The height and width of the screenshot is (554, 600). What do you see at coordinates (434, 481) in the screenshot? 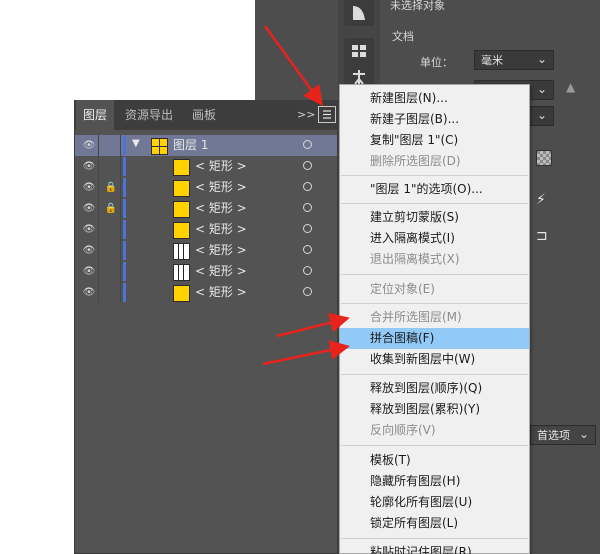
I see `menu-item-hide-all-layers: 隐藏所有图层(H)` at bounding box center [434, 481].